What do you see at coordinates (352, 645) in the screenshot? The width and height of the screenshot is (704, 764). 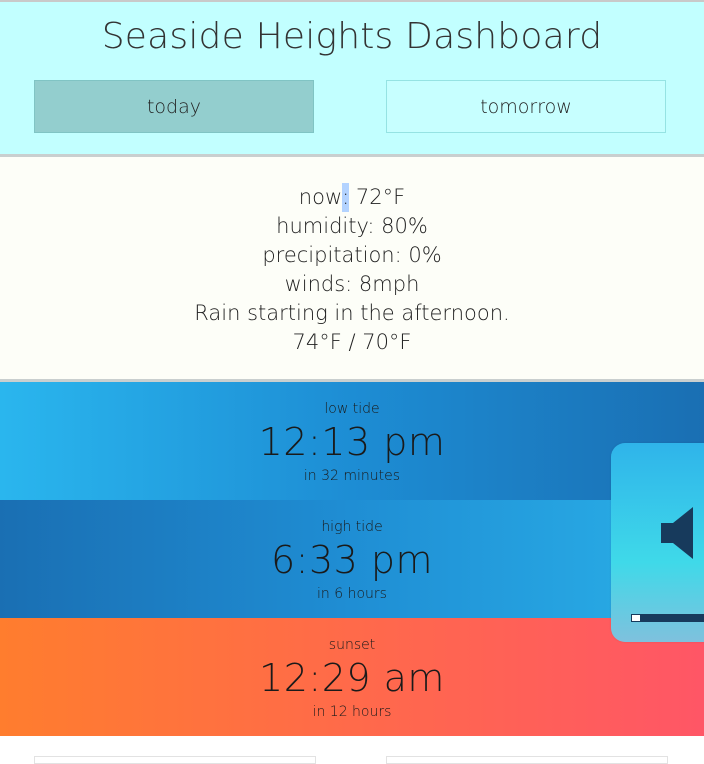 I see `event-label: sunset` at bounding box center [352, 645].